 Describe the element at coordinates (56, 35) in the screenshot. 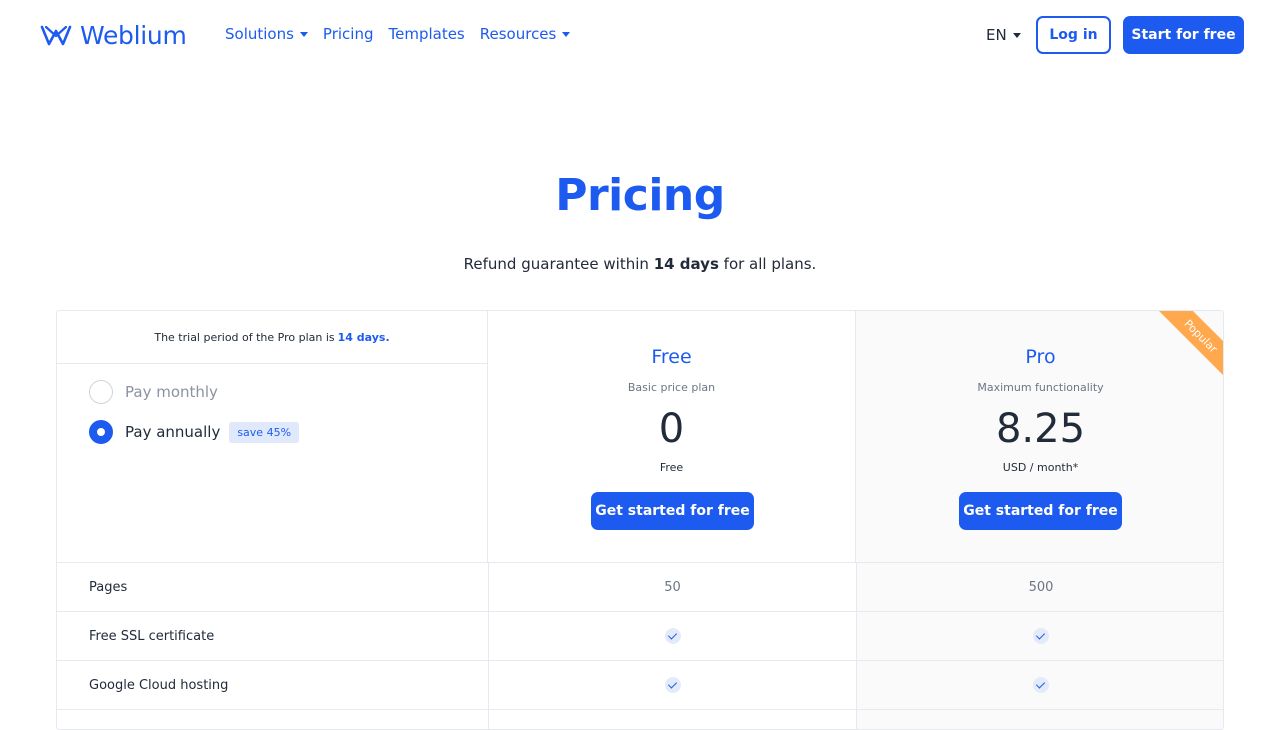

I see `weblium-logo-icon` at that location.